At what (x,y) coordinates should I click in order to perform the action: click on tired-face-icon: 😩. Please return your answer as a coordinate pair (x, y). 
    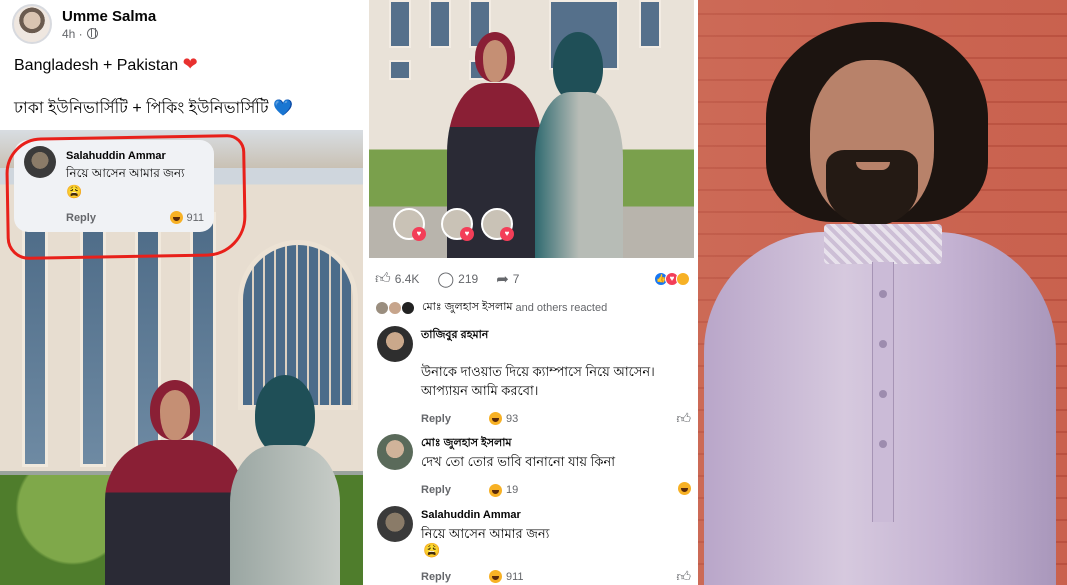
    Looking at the image, I should click on (432, 550).